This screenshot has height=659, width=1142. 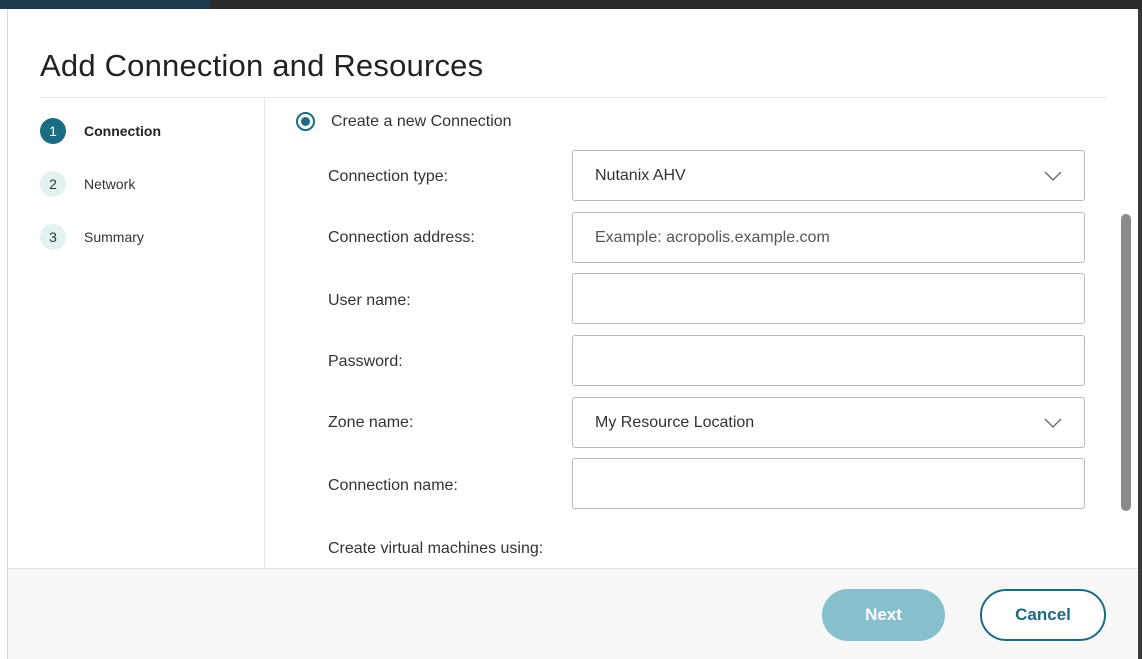 What do you see at coordinates (573, 97) in the screenshot?
I see `title-divider` at bounding box center [573, 97].